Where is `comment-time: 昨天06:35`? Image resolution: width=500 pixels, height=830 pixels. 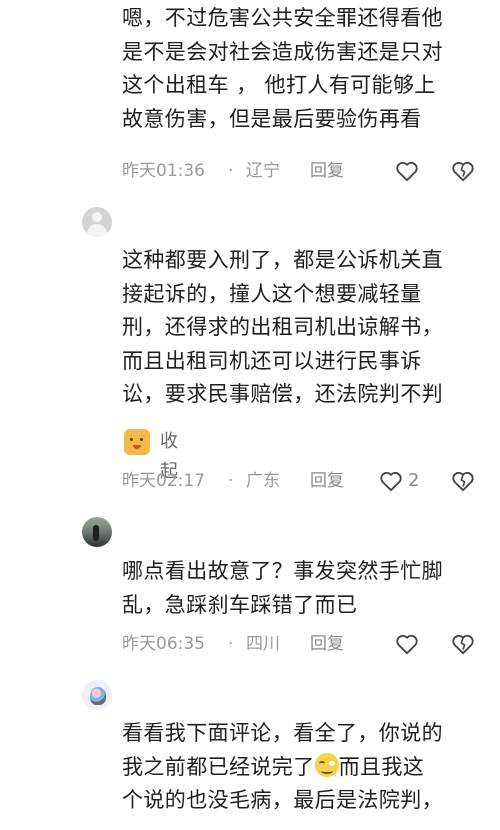 comment-time: 昨天06:35 is located at coordinates (163, 644).